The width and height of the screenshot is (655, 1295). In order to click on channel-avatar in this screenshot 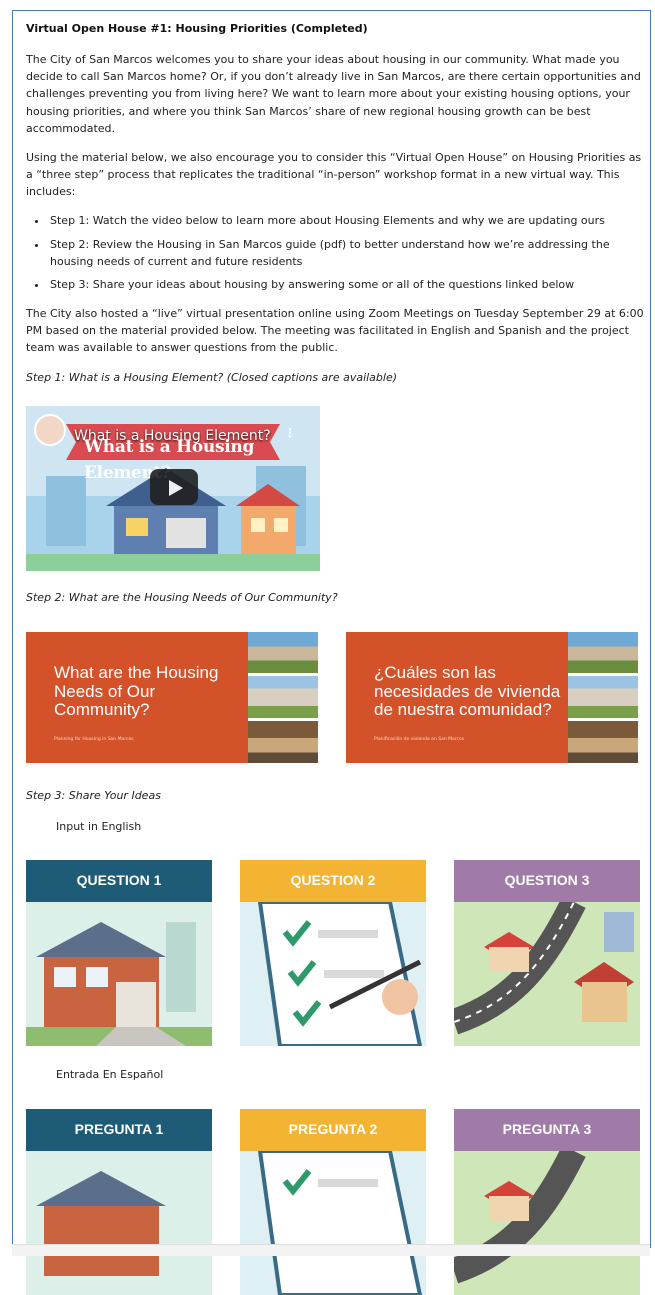, I will do `click(50, 429)`.